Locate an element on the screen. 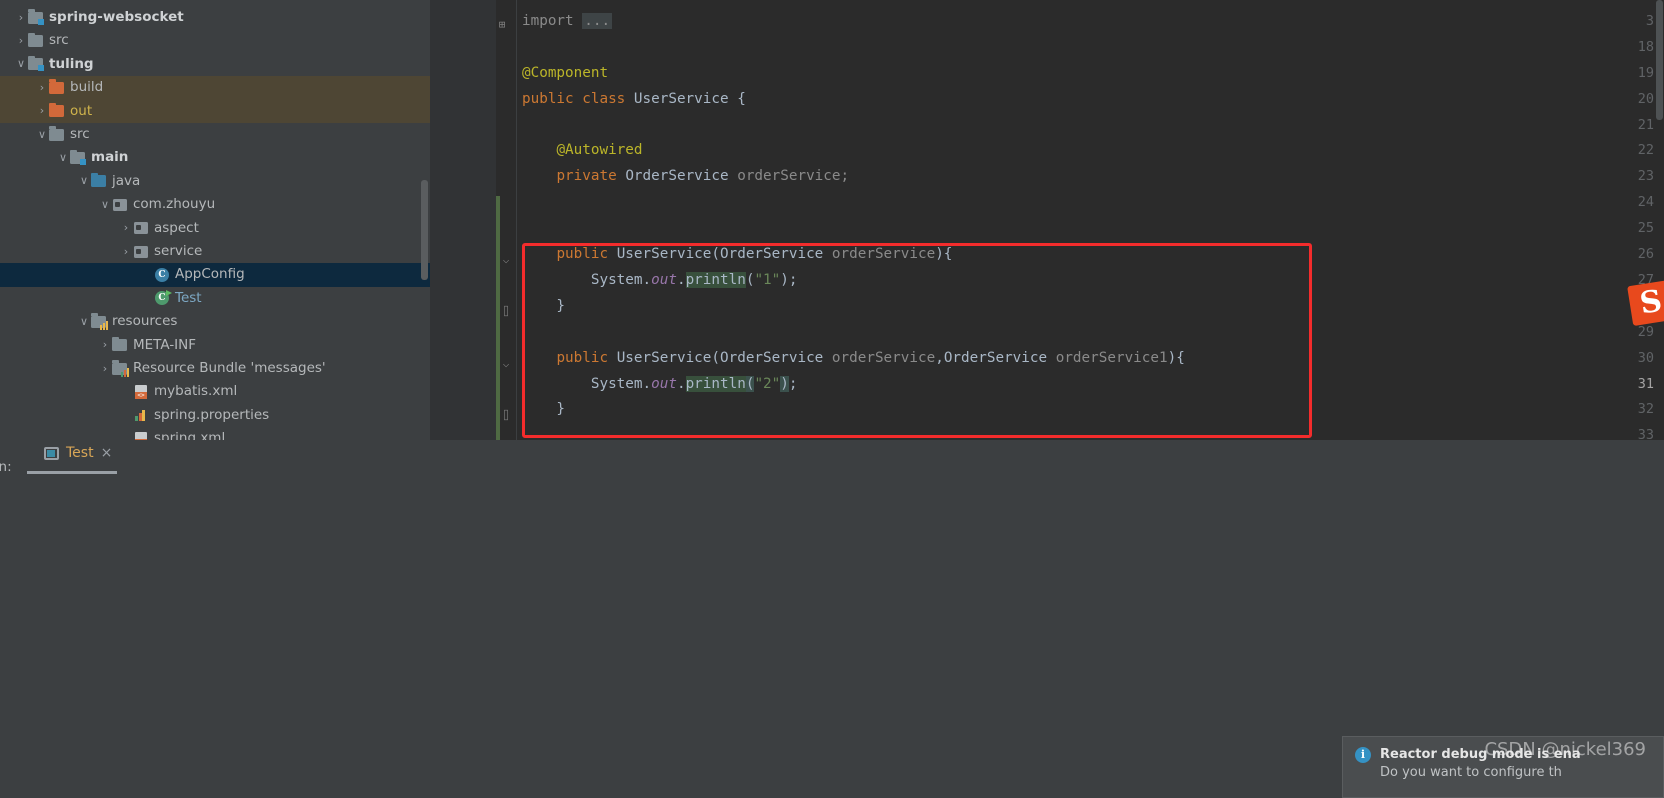 The height and width of the screenshot is (798, 1664). gutter-line-number: 19 is located at coordinates (1645, 72).